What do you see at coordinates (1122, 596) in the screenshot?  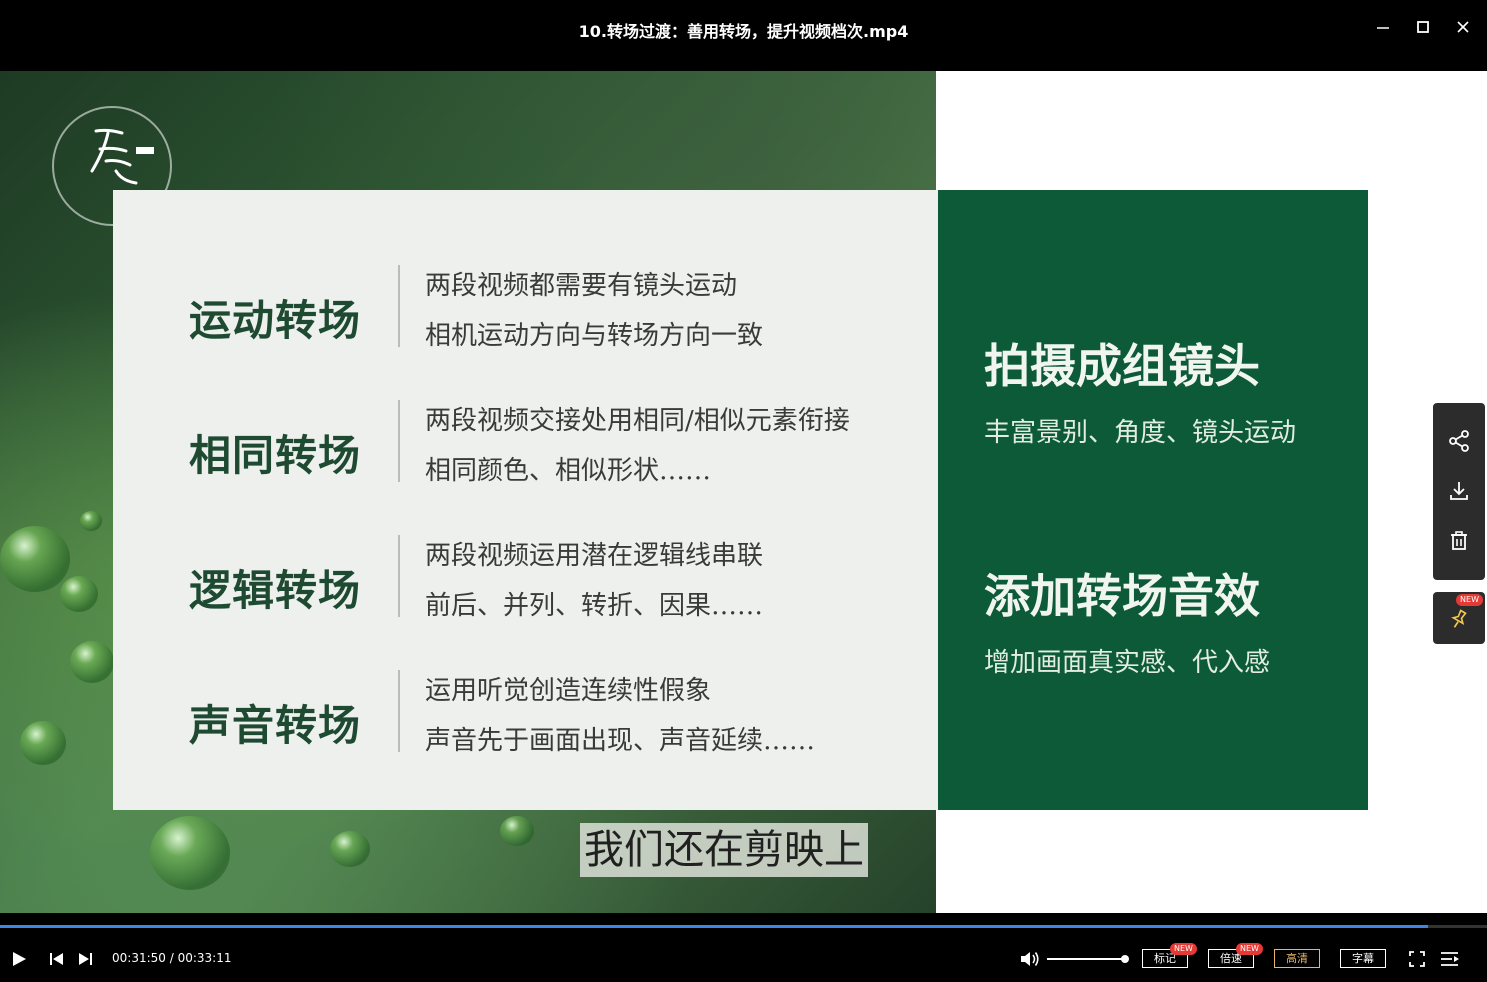 I see `tip-heading-2: 添加转场音效` at bounding box center [1122, 596].